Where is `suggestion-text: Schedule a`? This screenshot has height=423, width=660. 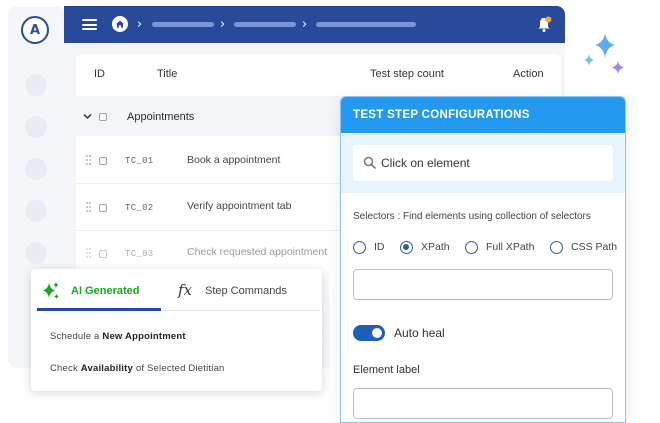
suggestion-text: Schedule a is located at coordinates (76, 336).